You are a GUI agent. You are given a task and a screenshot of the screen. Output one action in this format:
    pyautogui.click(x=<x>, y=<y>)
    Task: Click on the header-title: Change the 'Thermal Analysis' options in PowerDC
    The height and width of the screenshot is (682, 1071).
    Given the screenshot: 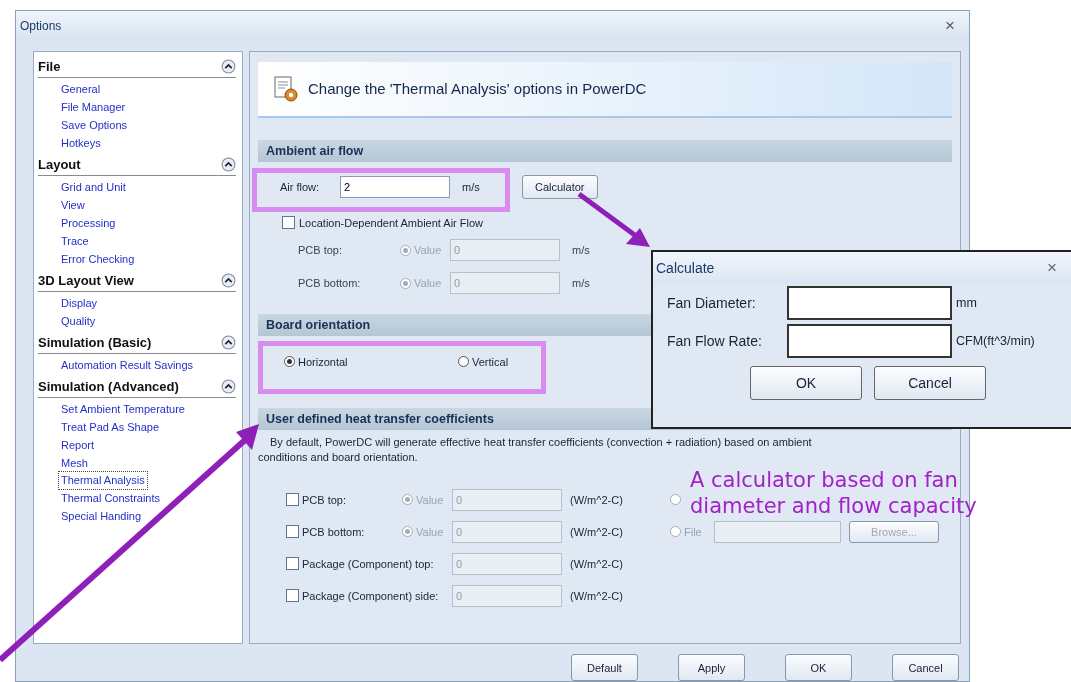 What is the action you would take?
    pyautogui.click(x=477, y=89)
    